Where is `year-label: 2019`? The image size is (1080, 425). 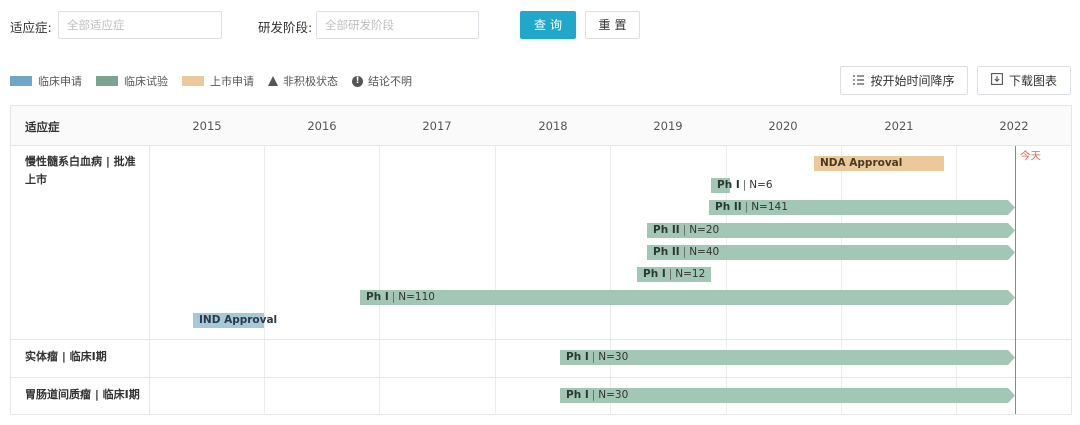
year-label: 2019 is located at coordinates (668, 126).